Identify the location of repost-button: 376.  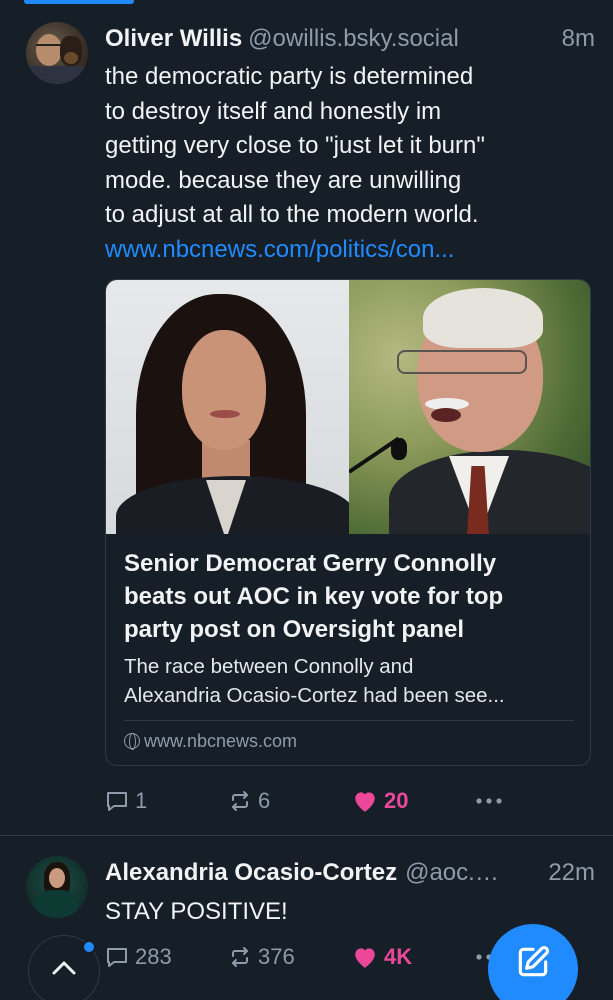
(261, 957).